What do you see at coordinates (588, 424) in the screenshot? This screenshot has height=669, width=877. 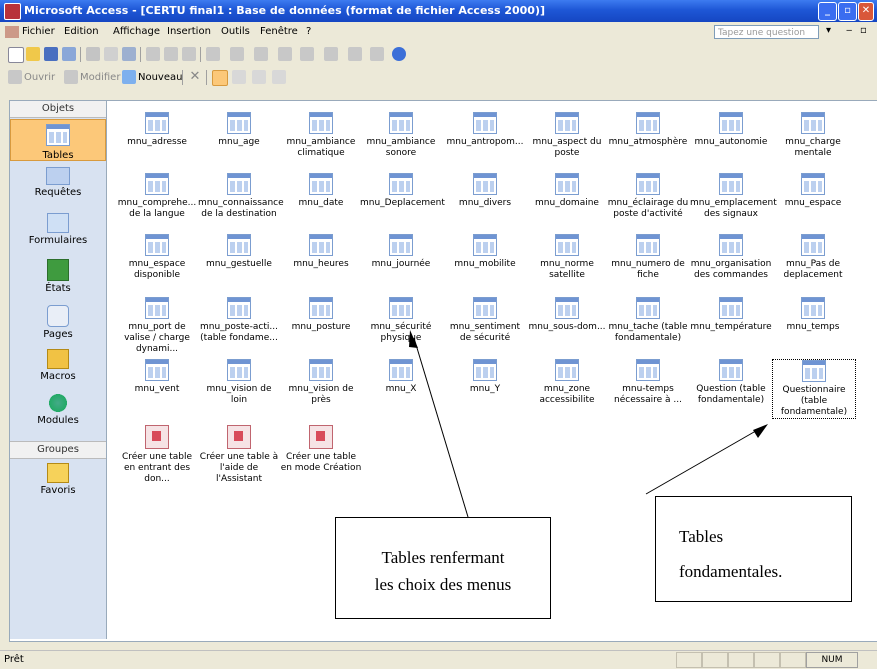 I see `annotation-arrows` at bounding box center [588, 424].